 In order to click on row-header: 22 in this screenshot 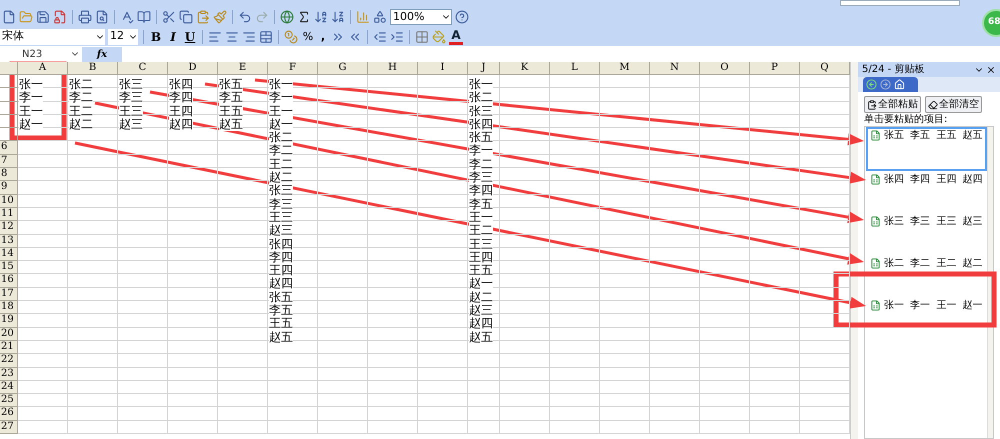, I will do `click(9, 361)`.